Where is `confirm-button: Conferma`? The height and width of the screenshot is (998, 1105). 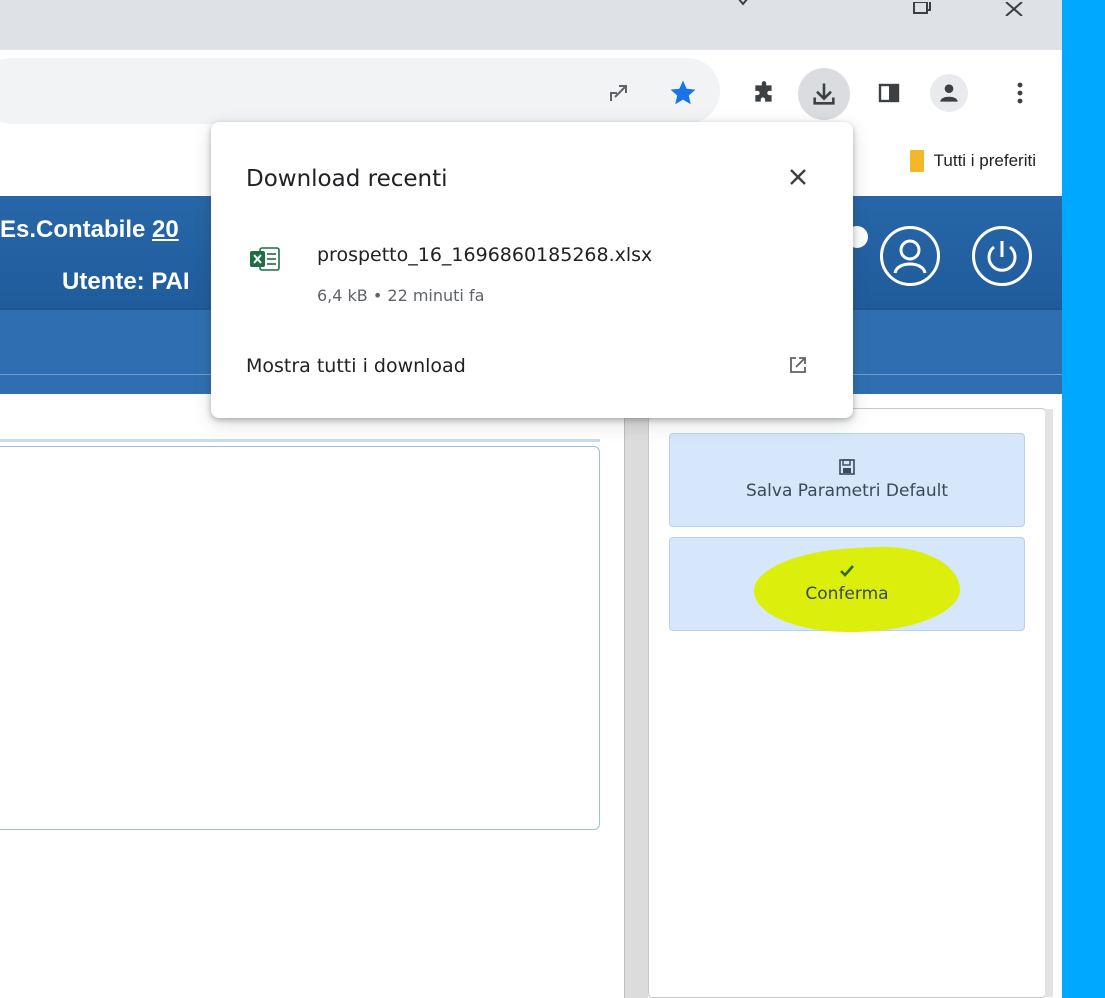 confirm-button: Conferma is located at coordinates (847, 587).